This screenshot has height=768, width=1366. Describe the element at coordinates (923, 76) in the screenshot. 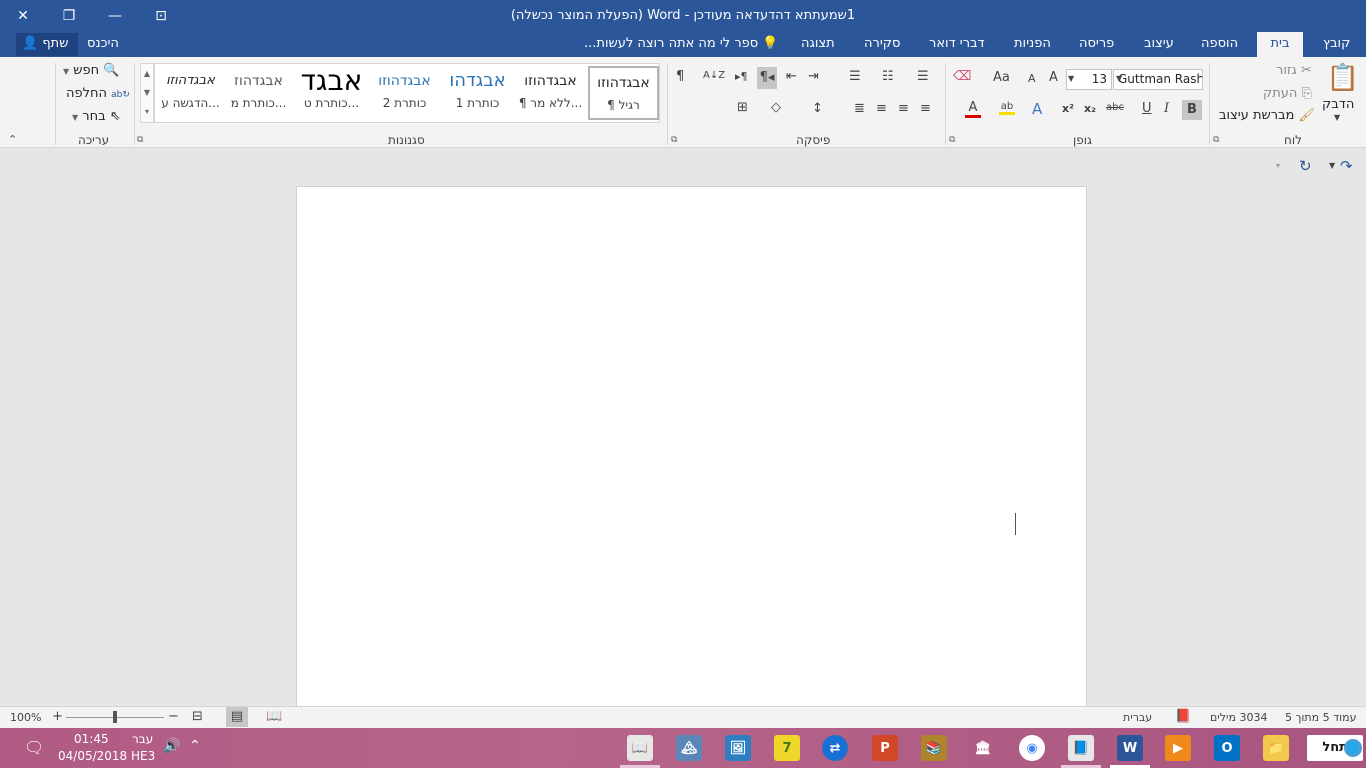

I see `multilevel-list-icon: ☰` at that location.